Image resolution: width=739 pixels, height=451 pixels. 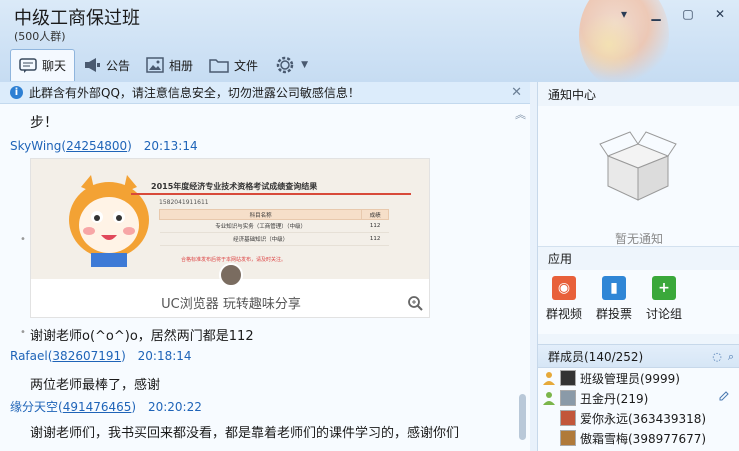 What do you see at coordinates (234, 260) in the screenshot?
I see `report-note: 合格标准发布后将于本网站发布，请及时关注。` at bounding box center [234, 260].